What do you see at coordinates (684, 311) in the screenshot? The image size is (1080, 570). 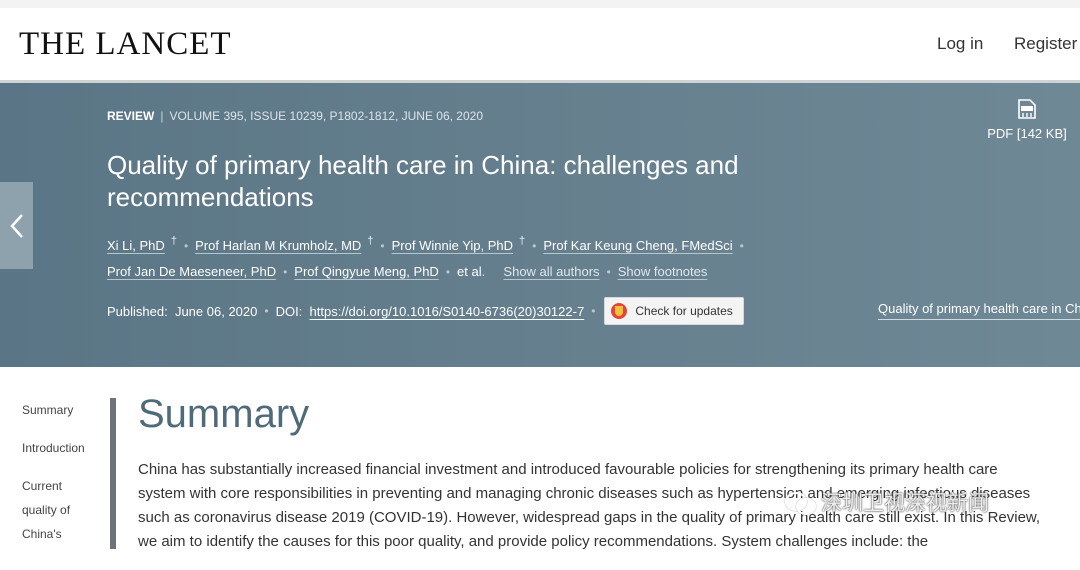 I see `check-updates-label: Check for updates` at bounding box center [684, 311].